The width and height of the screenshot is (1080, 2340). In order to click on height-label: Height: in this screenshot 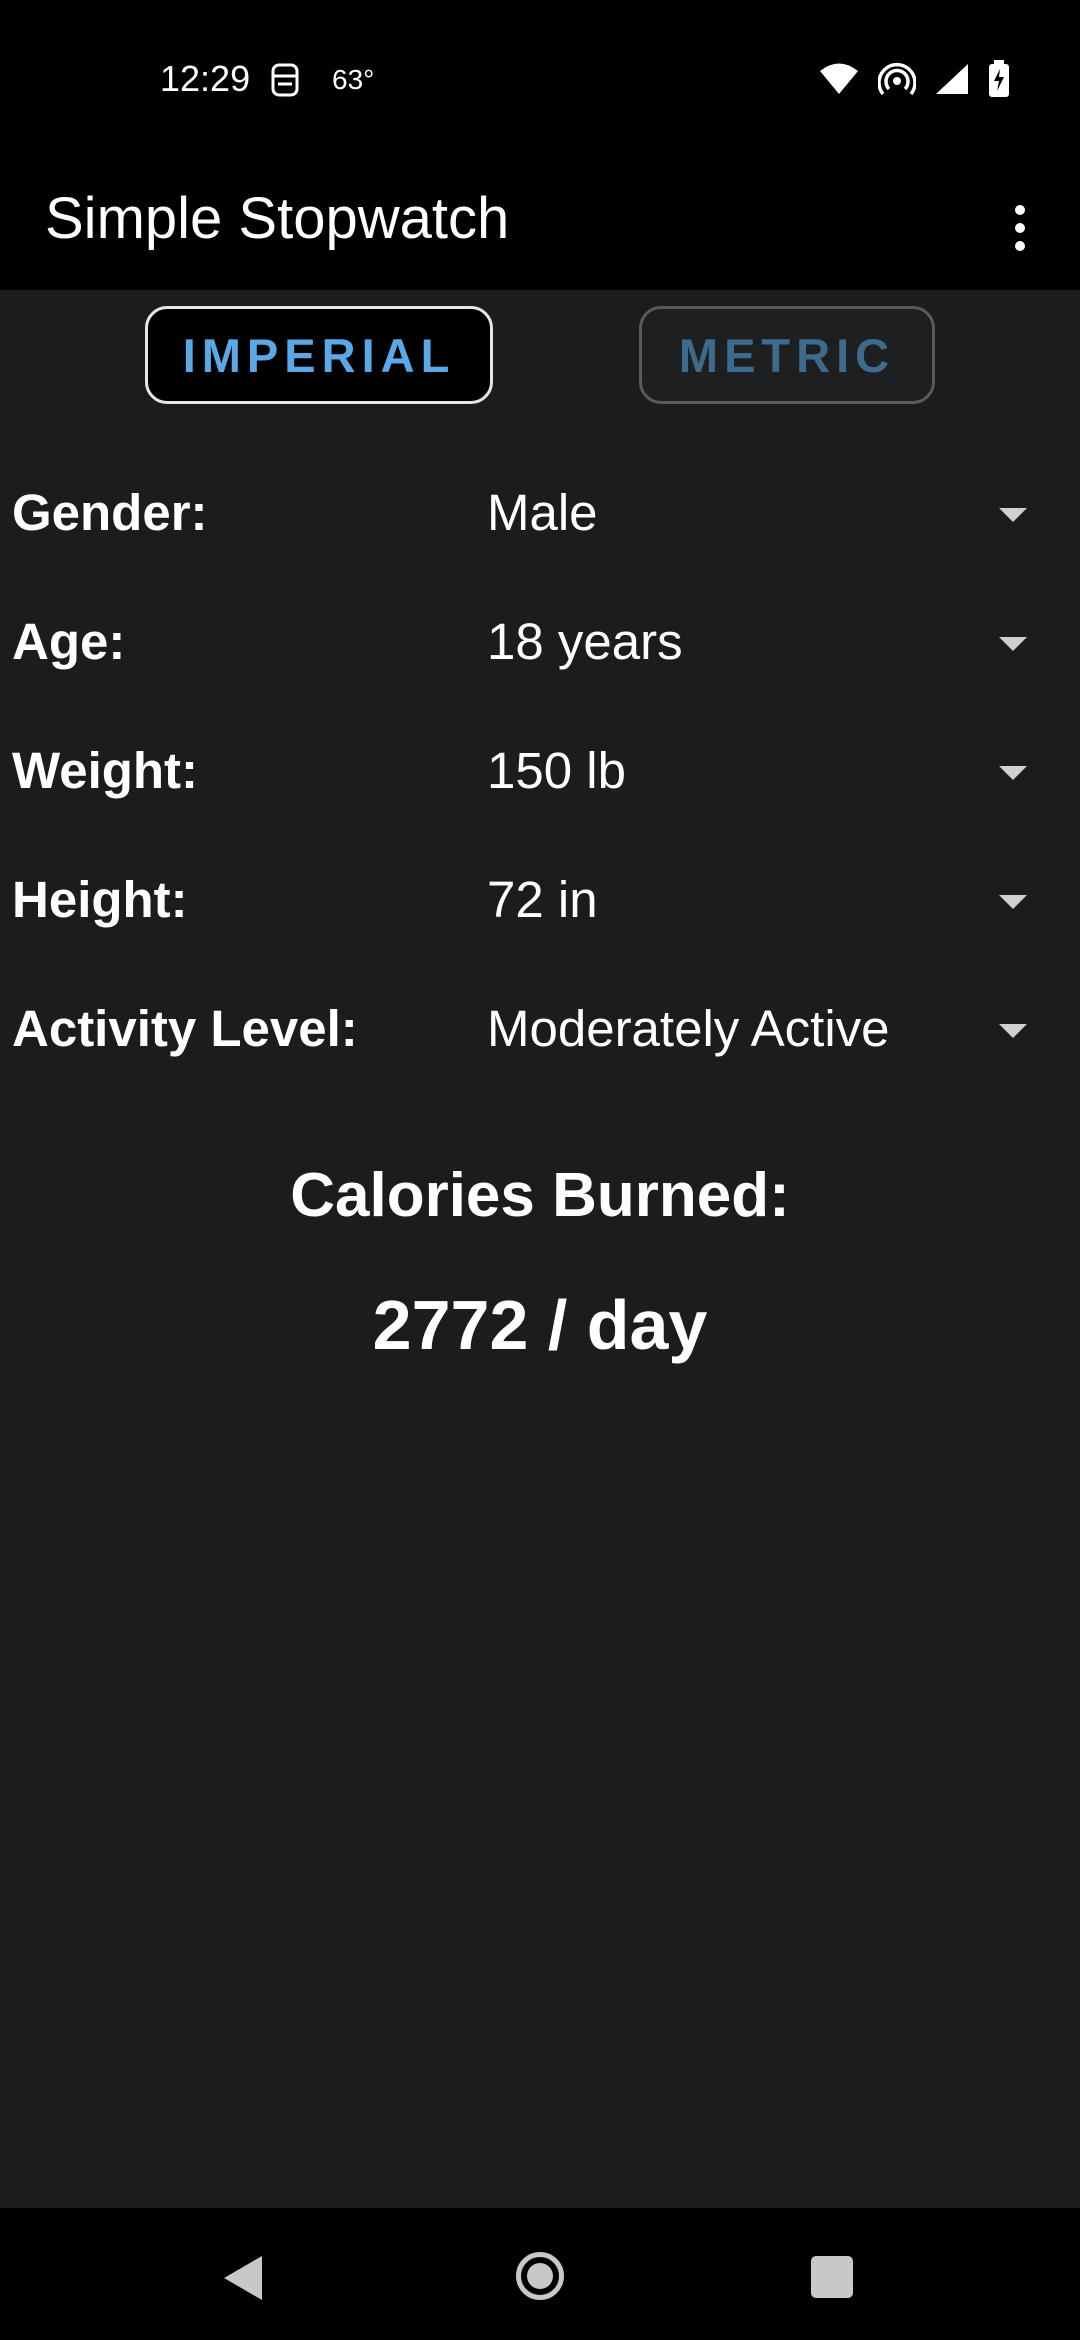, I will do `click(100, 899)`.